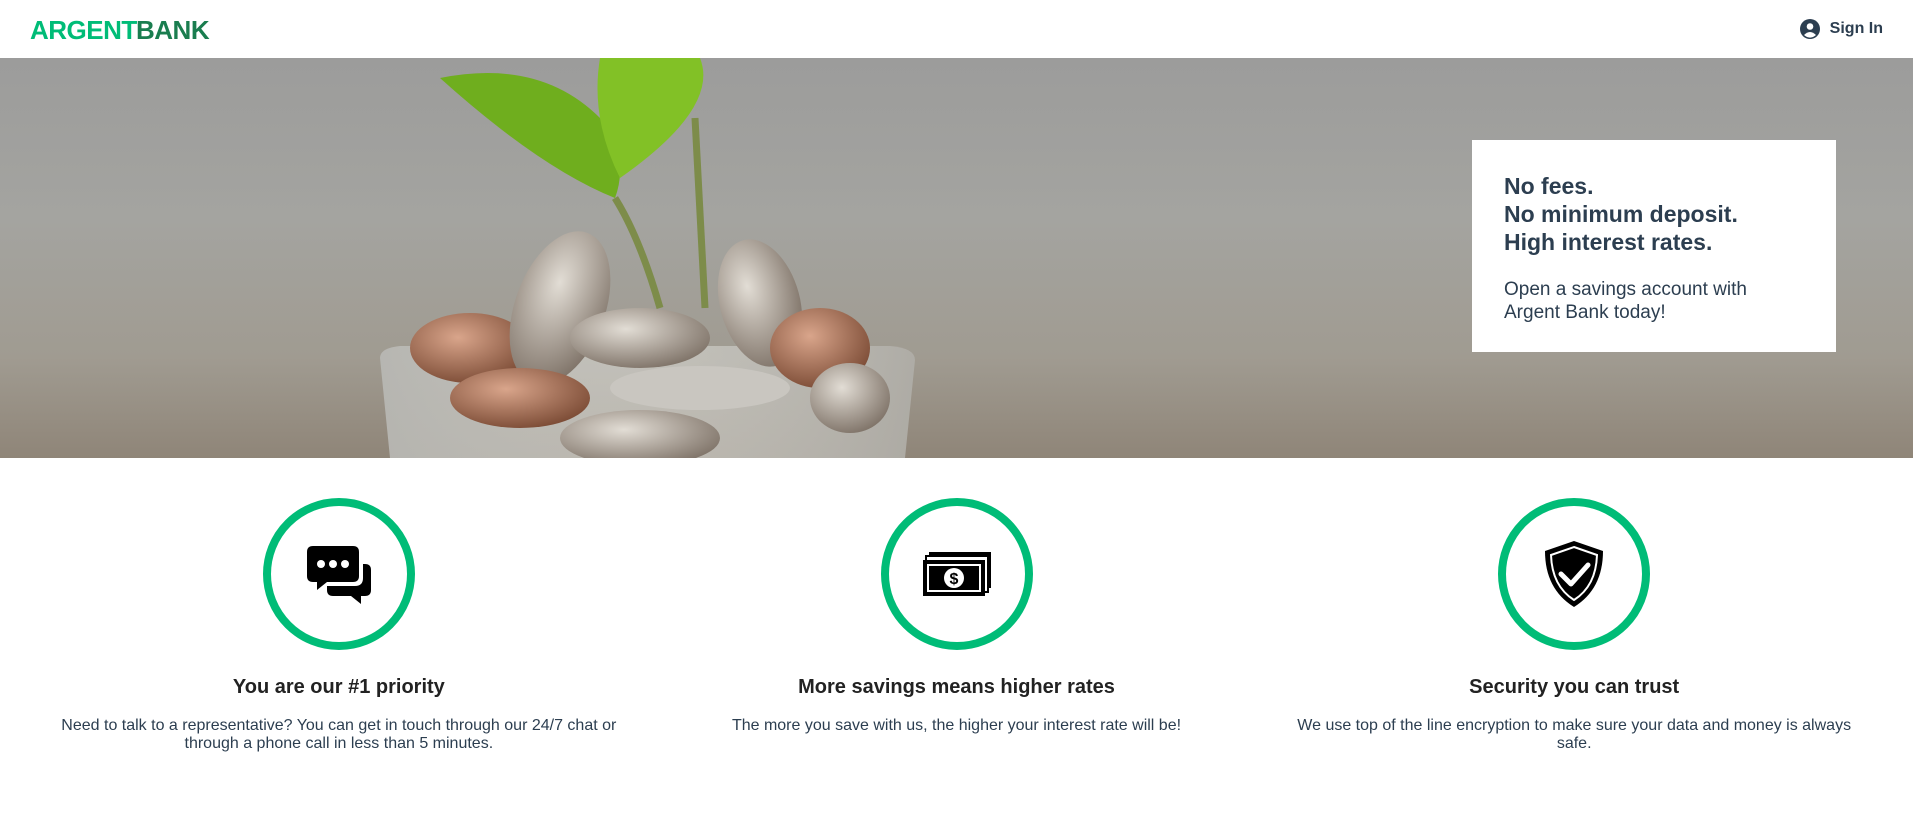 This screenshot has height=840, width=1913. I want to click on chat-icon, so click(338, 574).